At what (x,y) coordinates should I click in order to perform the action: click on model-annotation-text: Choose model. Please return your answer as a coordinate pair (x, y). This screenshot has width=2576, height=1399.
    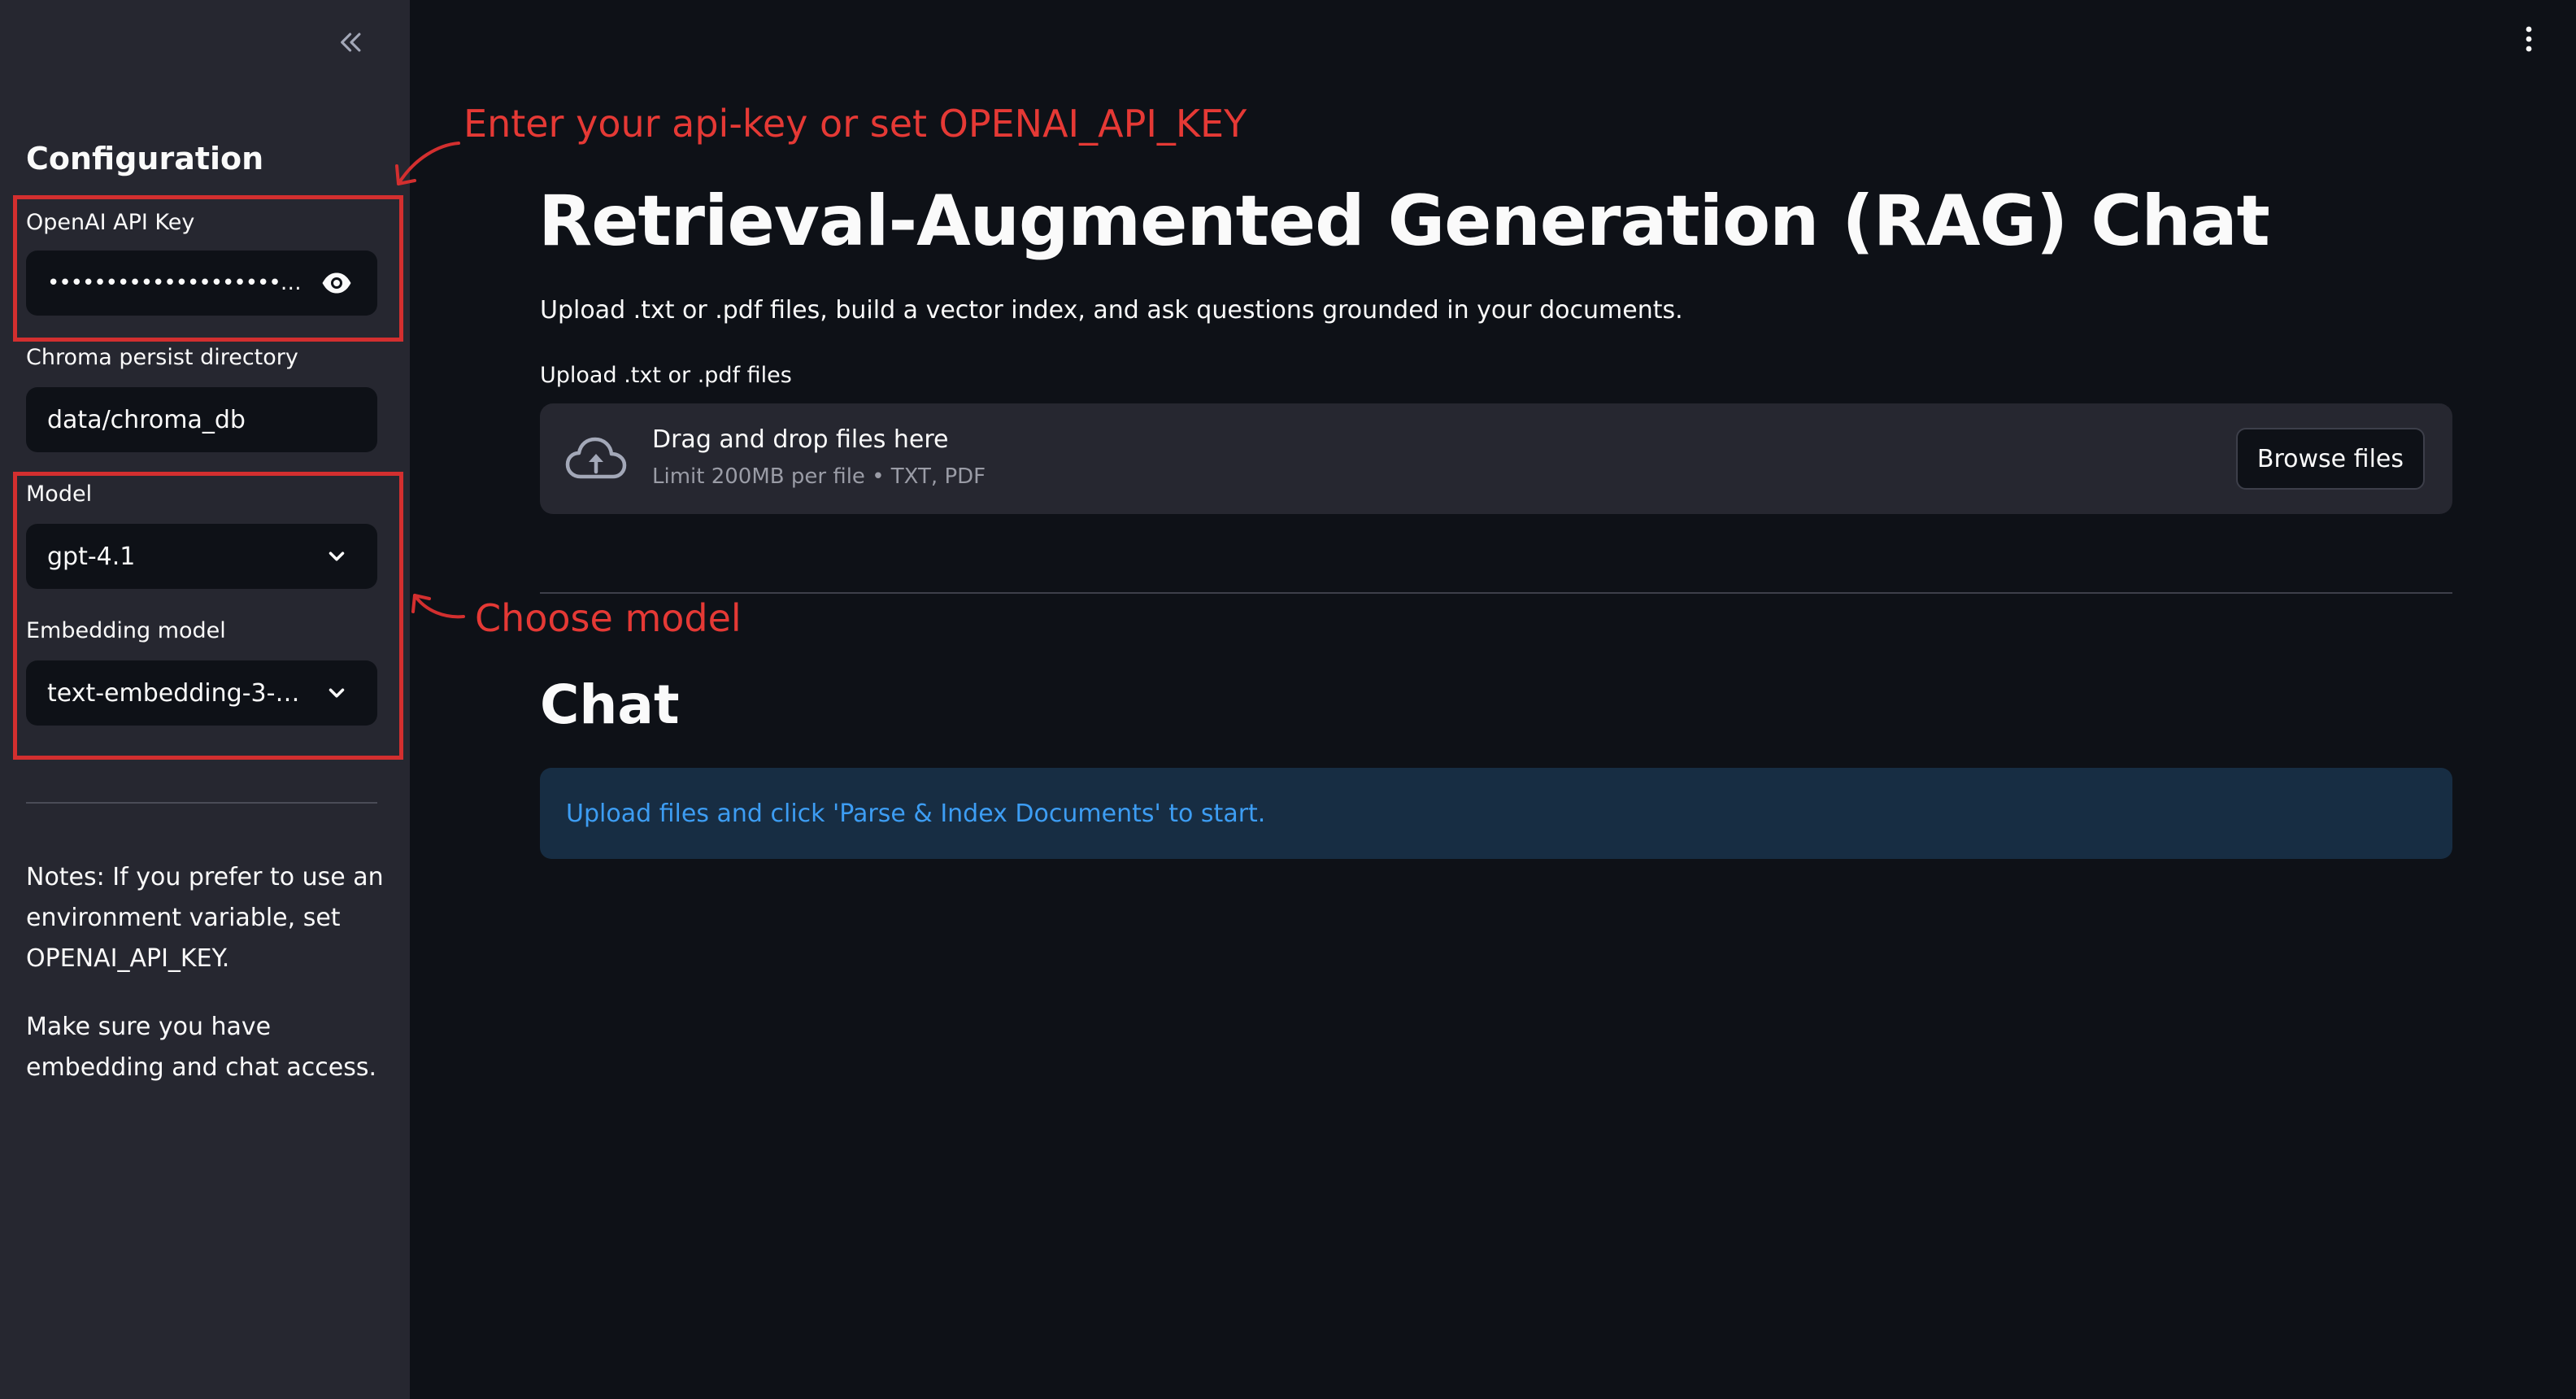
    Looking at the image, I should click on (608, 618).